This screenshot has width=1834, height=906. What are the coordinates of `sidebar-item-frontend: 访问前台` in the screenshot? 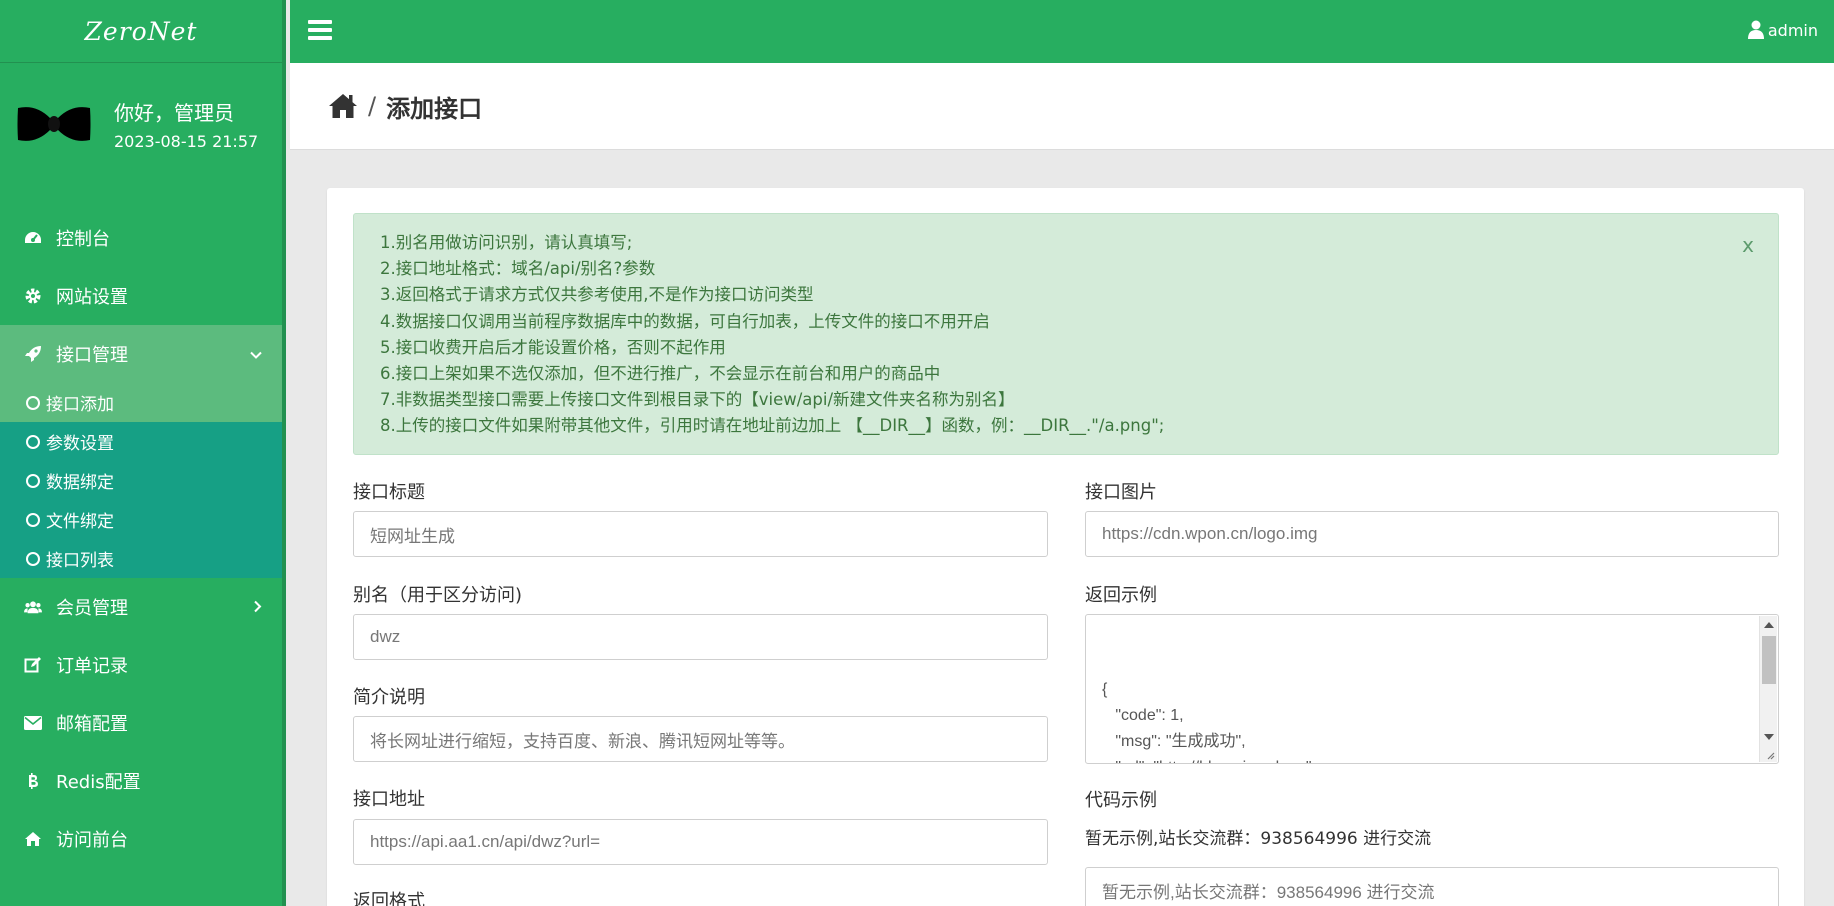 It's located at (141, 839).